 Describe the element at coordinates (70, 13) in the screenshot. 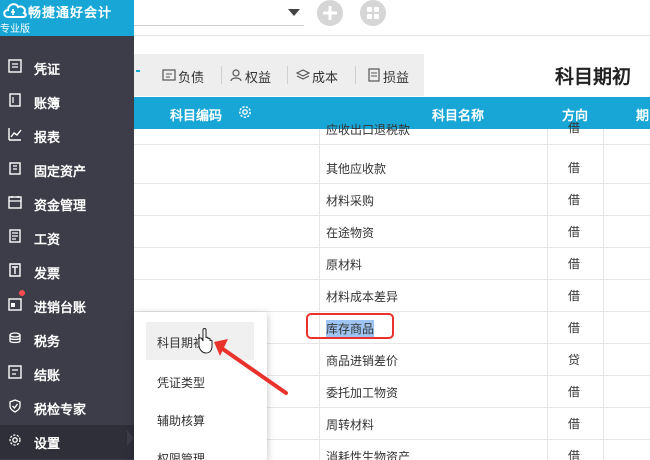

I see `app-title: 畅捷通好会计` at that location.